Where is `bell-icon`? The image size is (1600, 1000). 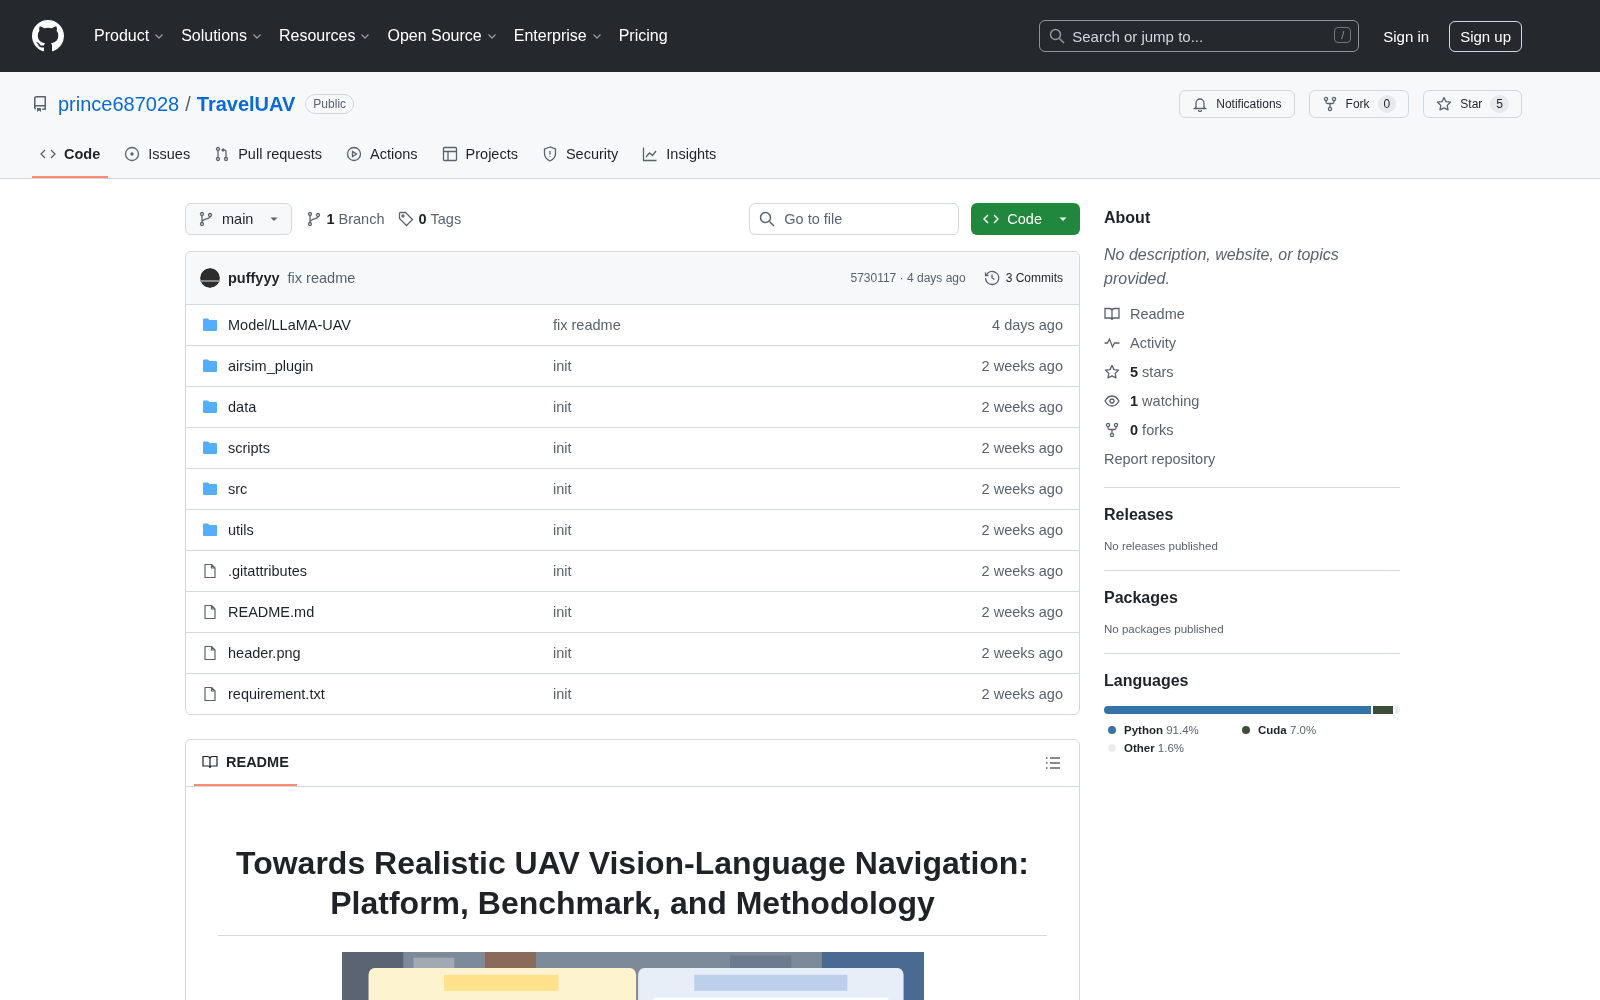
bell-icon is located at coordinates (1200, 104).